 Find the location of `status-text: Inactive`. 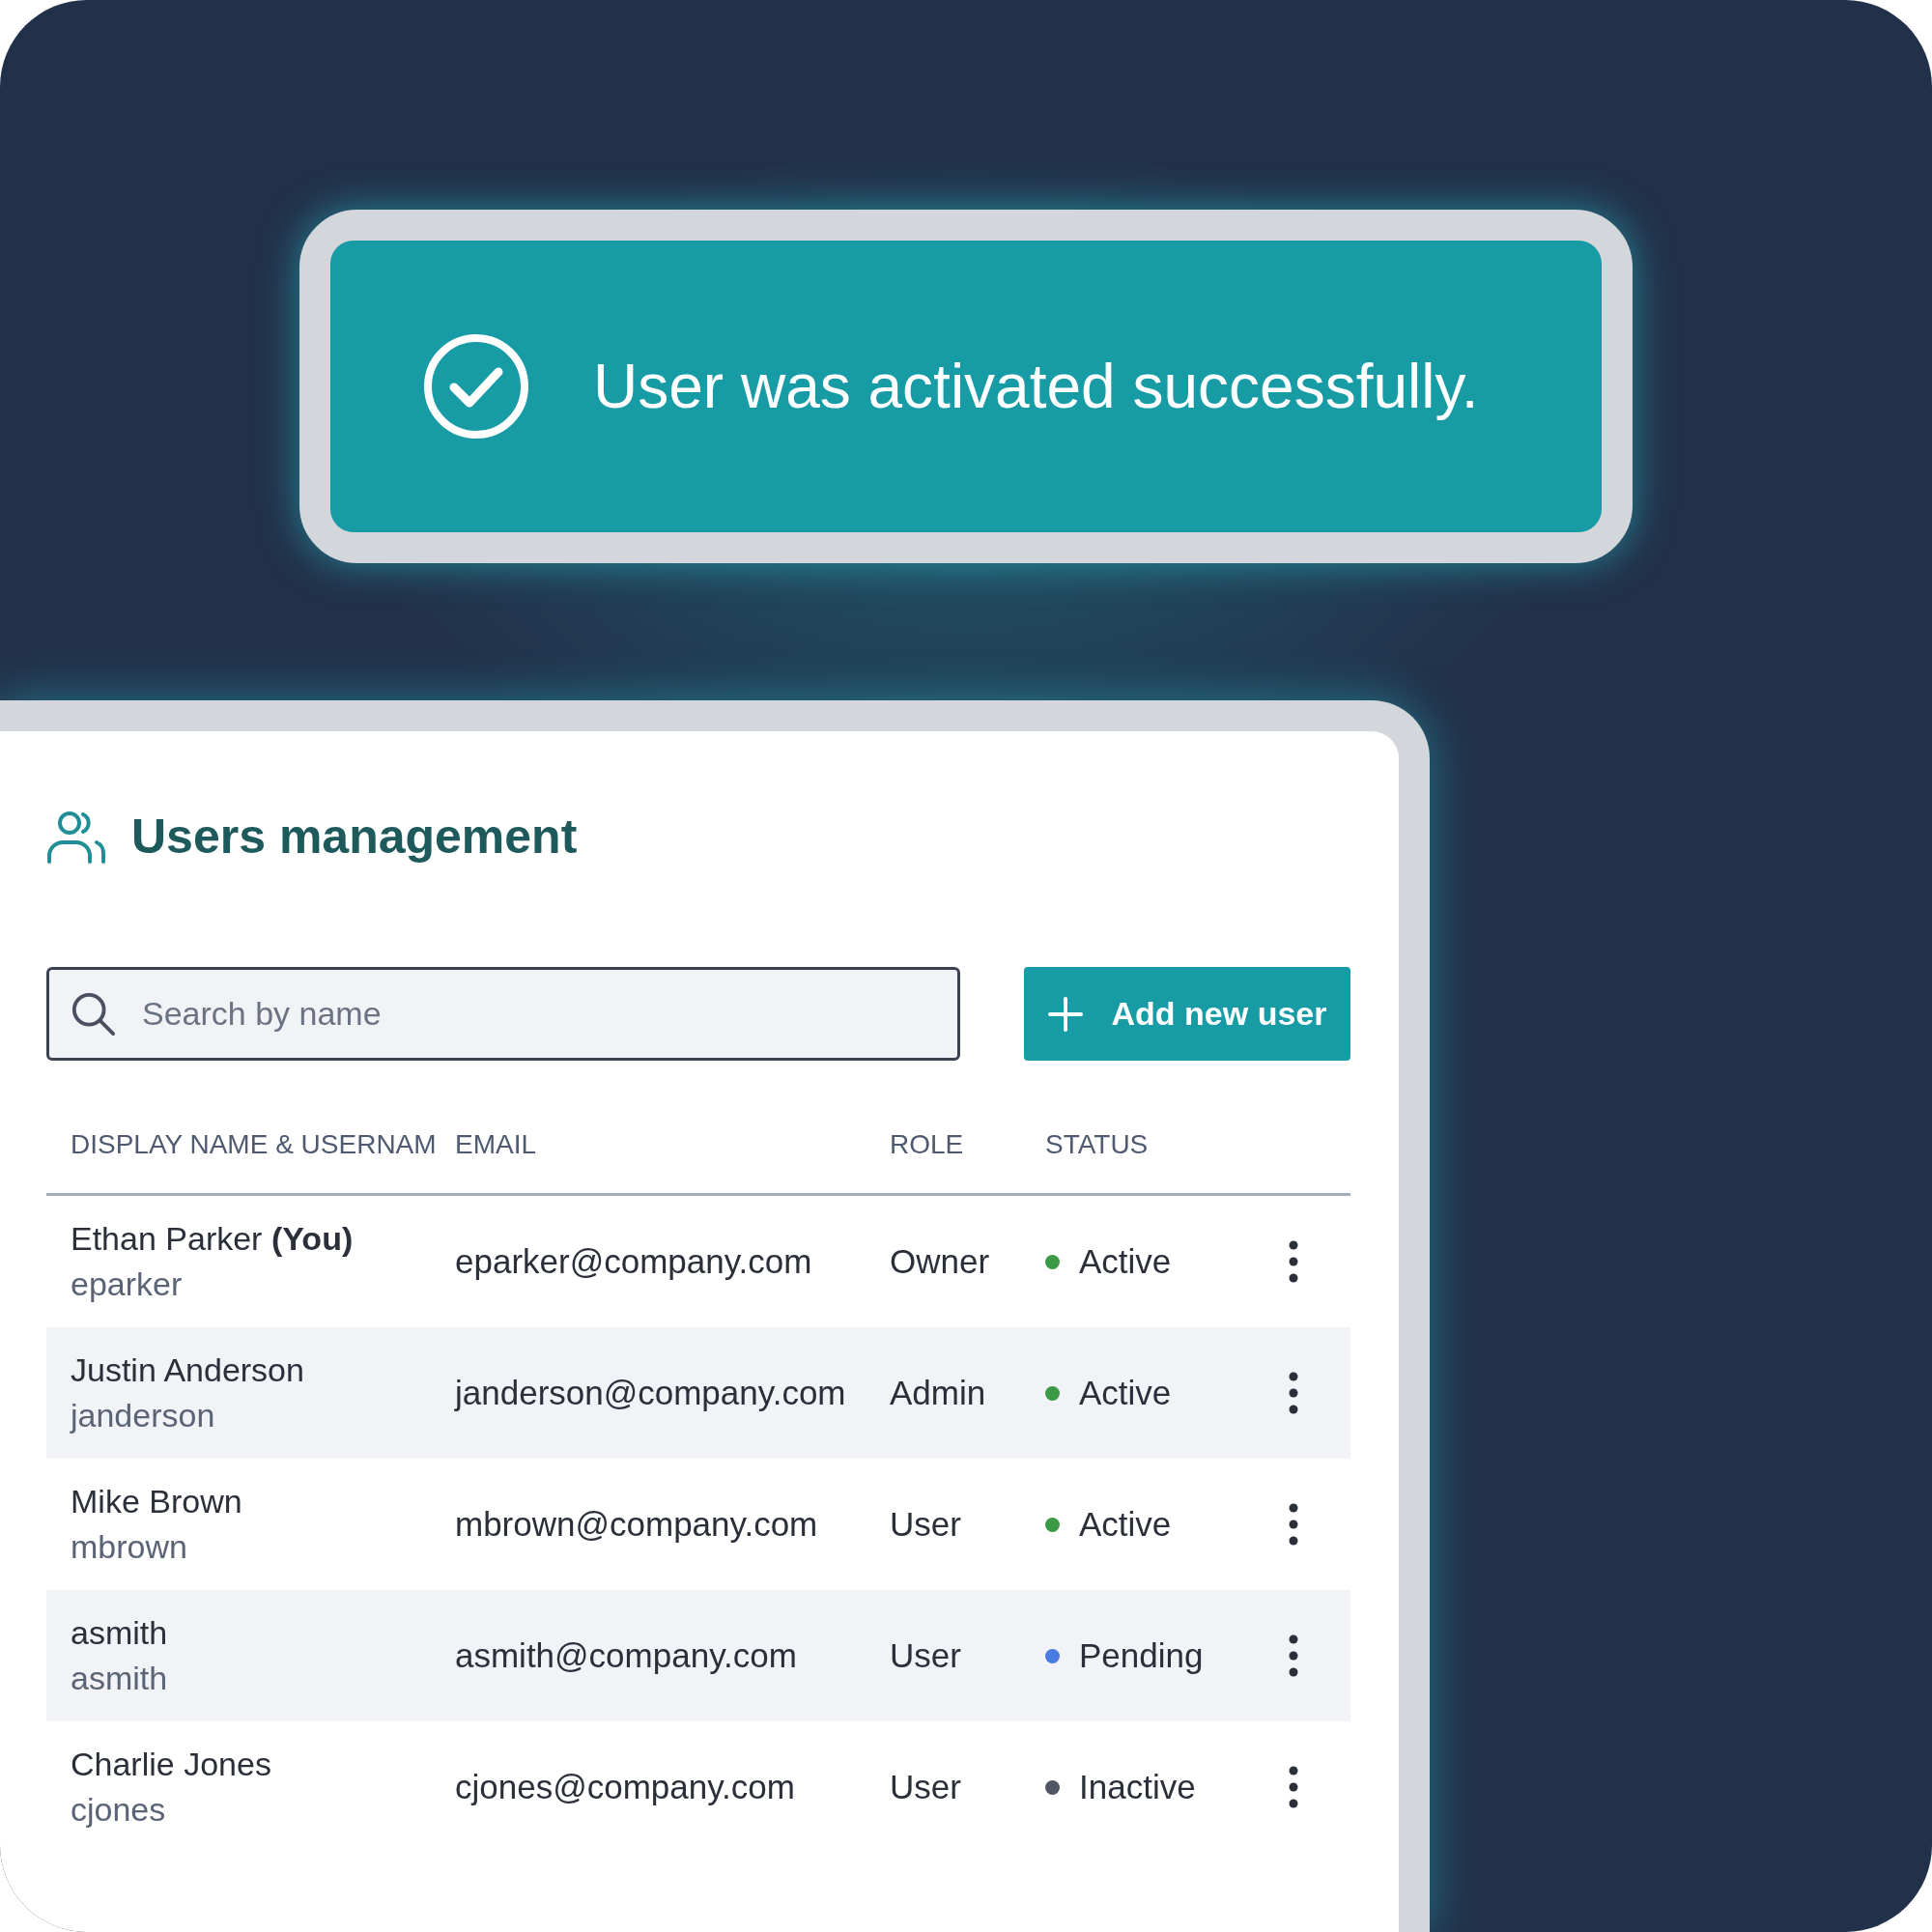

status-text: Inactive is located at coordinates (1137, 1787).